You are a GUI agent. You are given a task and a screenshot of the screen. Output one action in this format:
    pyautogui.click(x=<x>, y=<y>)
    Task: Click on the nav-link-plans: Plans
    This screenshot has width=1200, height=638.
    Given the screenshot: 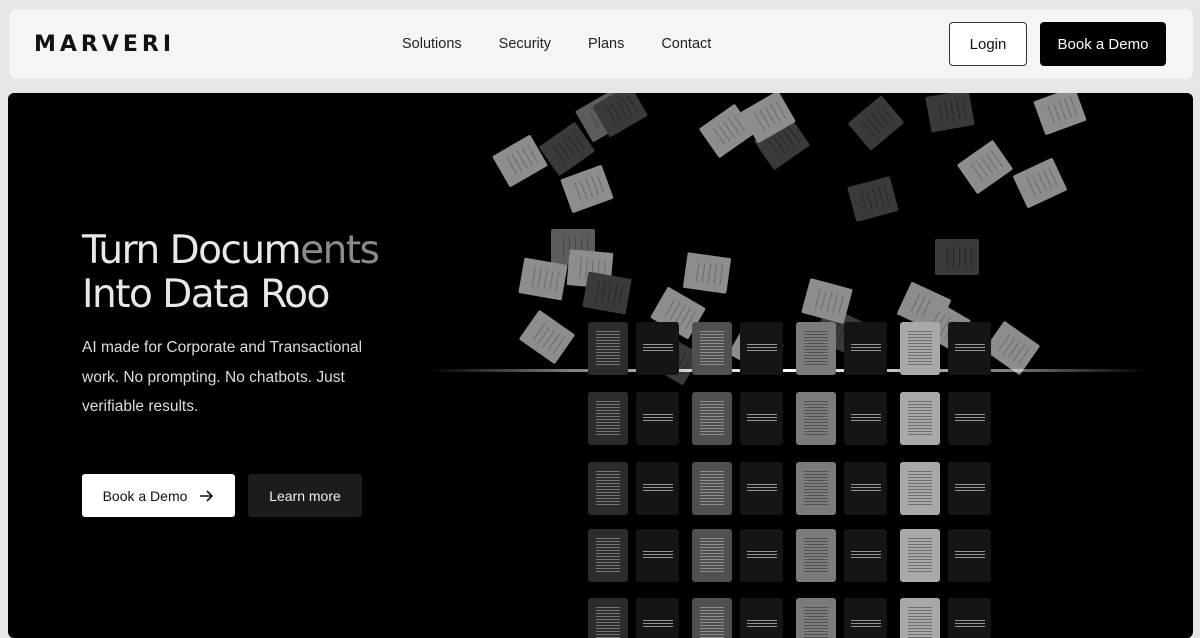 What is the action you would take?
    pyautogui.click(x=606, y=44)
    